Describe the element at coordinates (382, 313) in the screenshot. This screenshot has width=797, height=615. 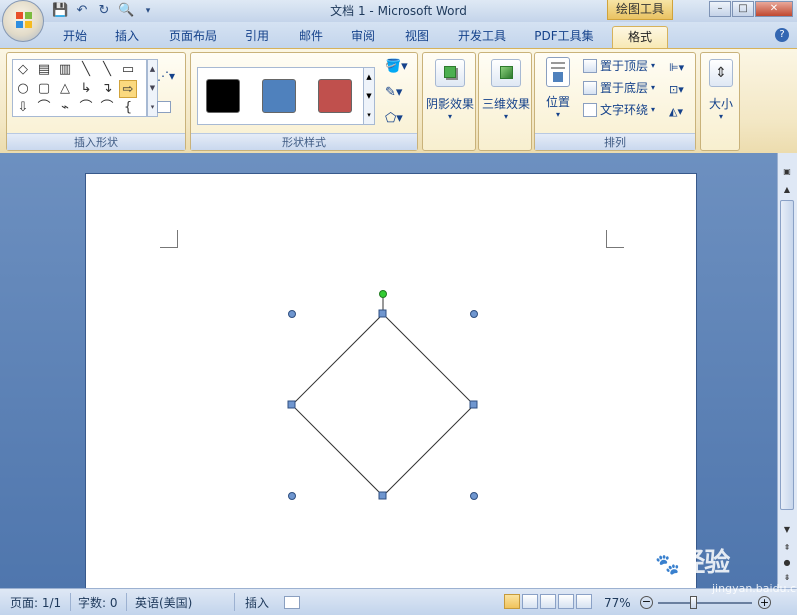
I see `resize-handle-top` at that location.